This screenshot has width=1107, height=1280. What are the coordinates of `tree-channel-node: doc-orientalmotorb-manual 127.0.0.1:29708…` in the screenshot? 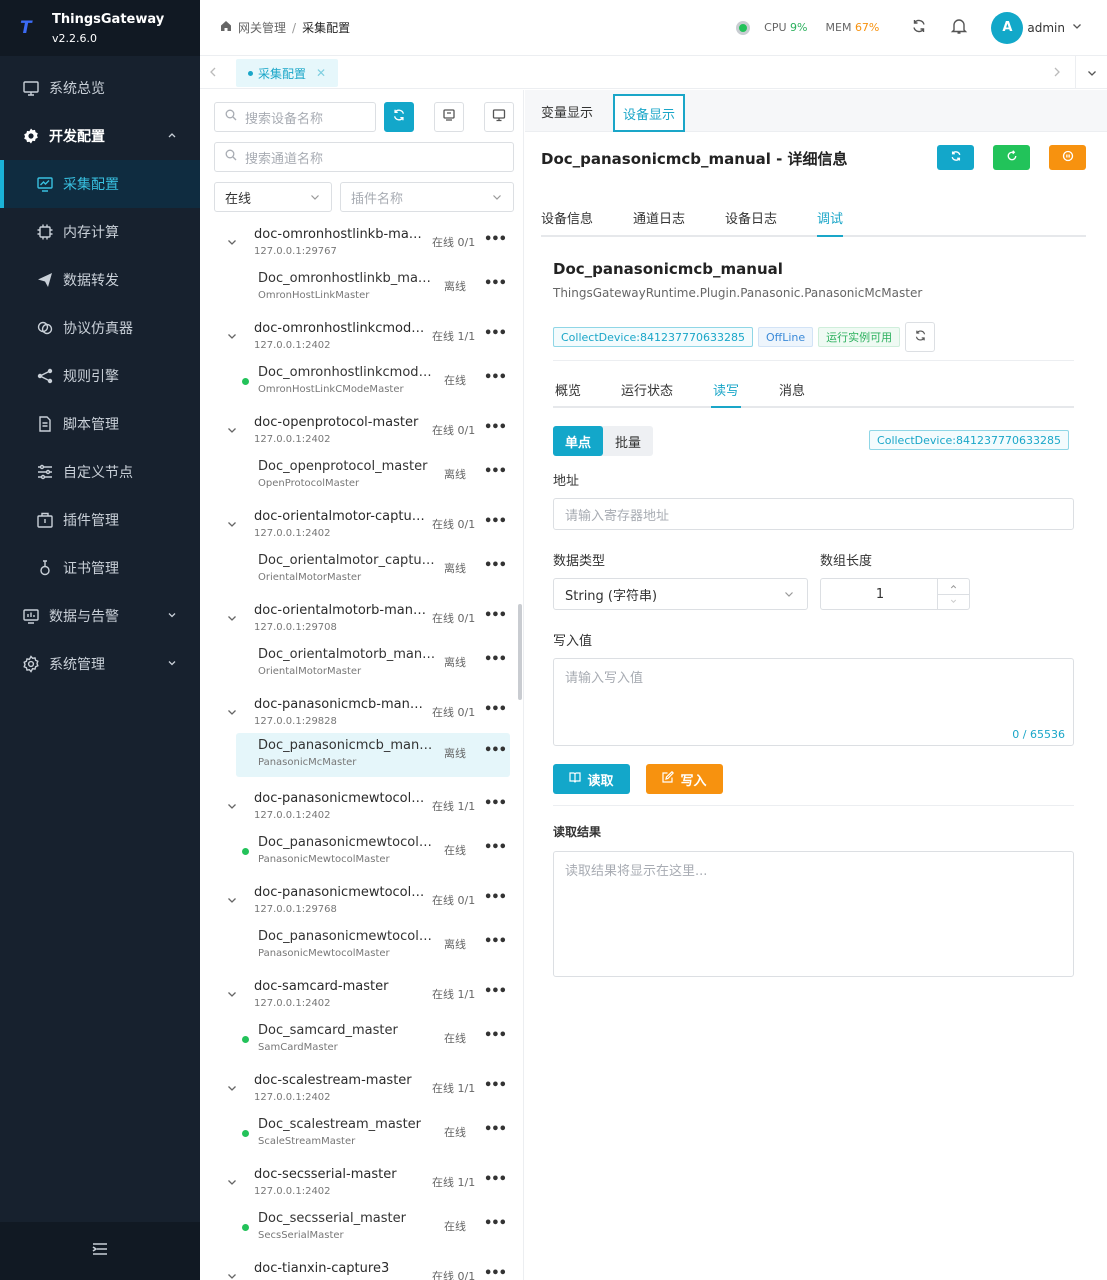 It's located at (361, 622).